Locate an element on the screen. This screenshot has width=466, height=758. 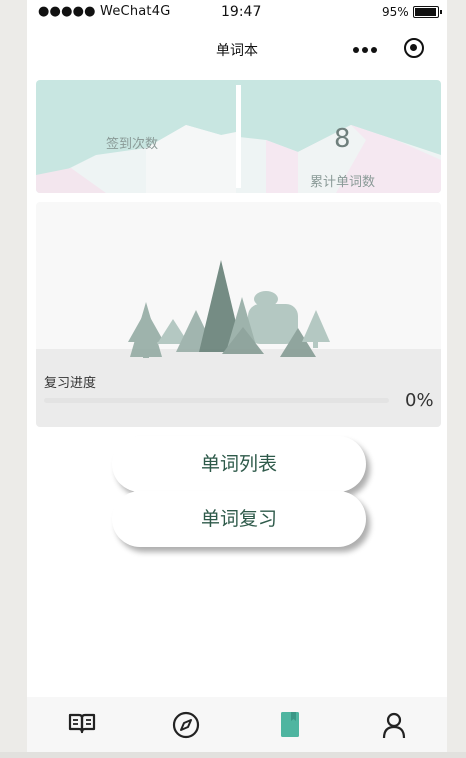
target-icon is located at coordinates (414, 48).